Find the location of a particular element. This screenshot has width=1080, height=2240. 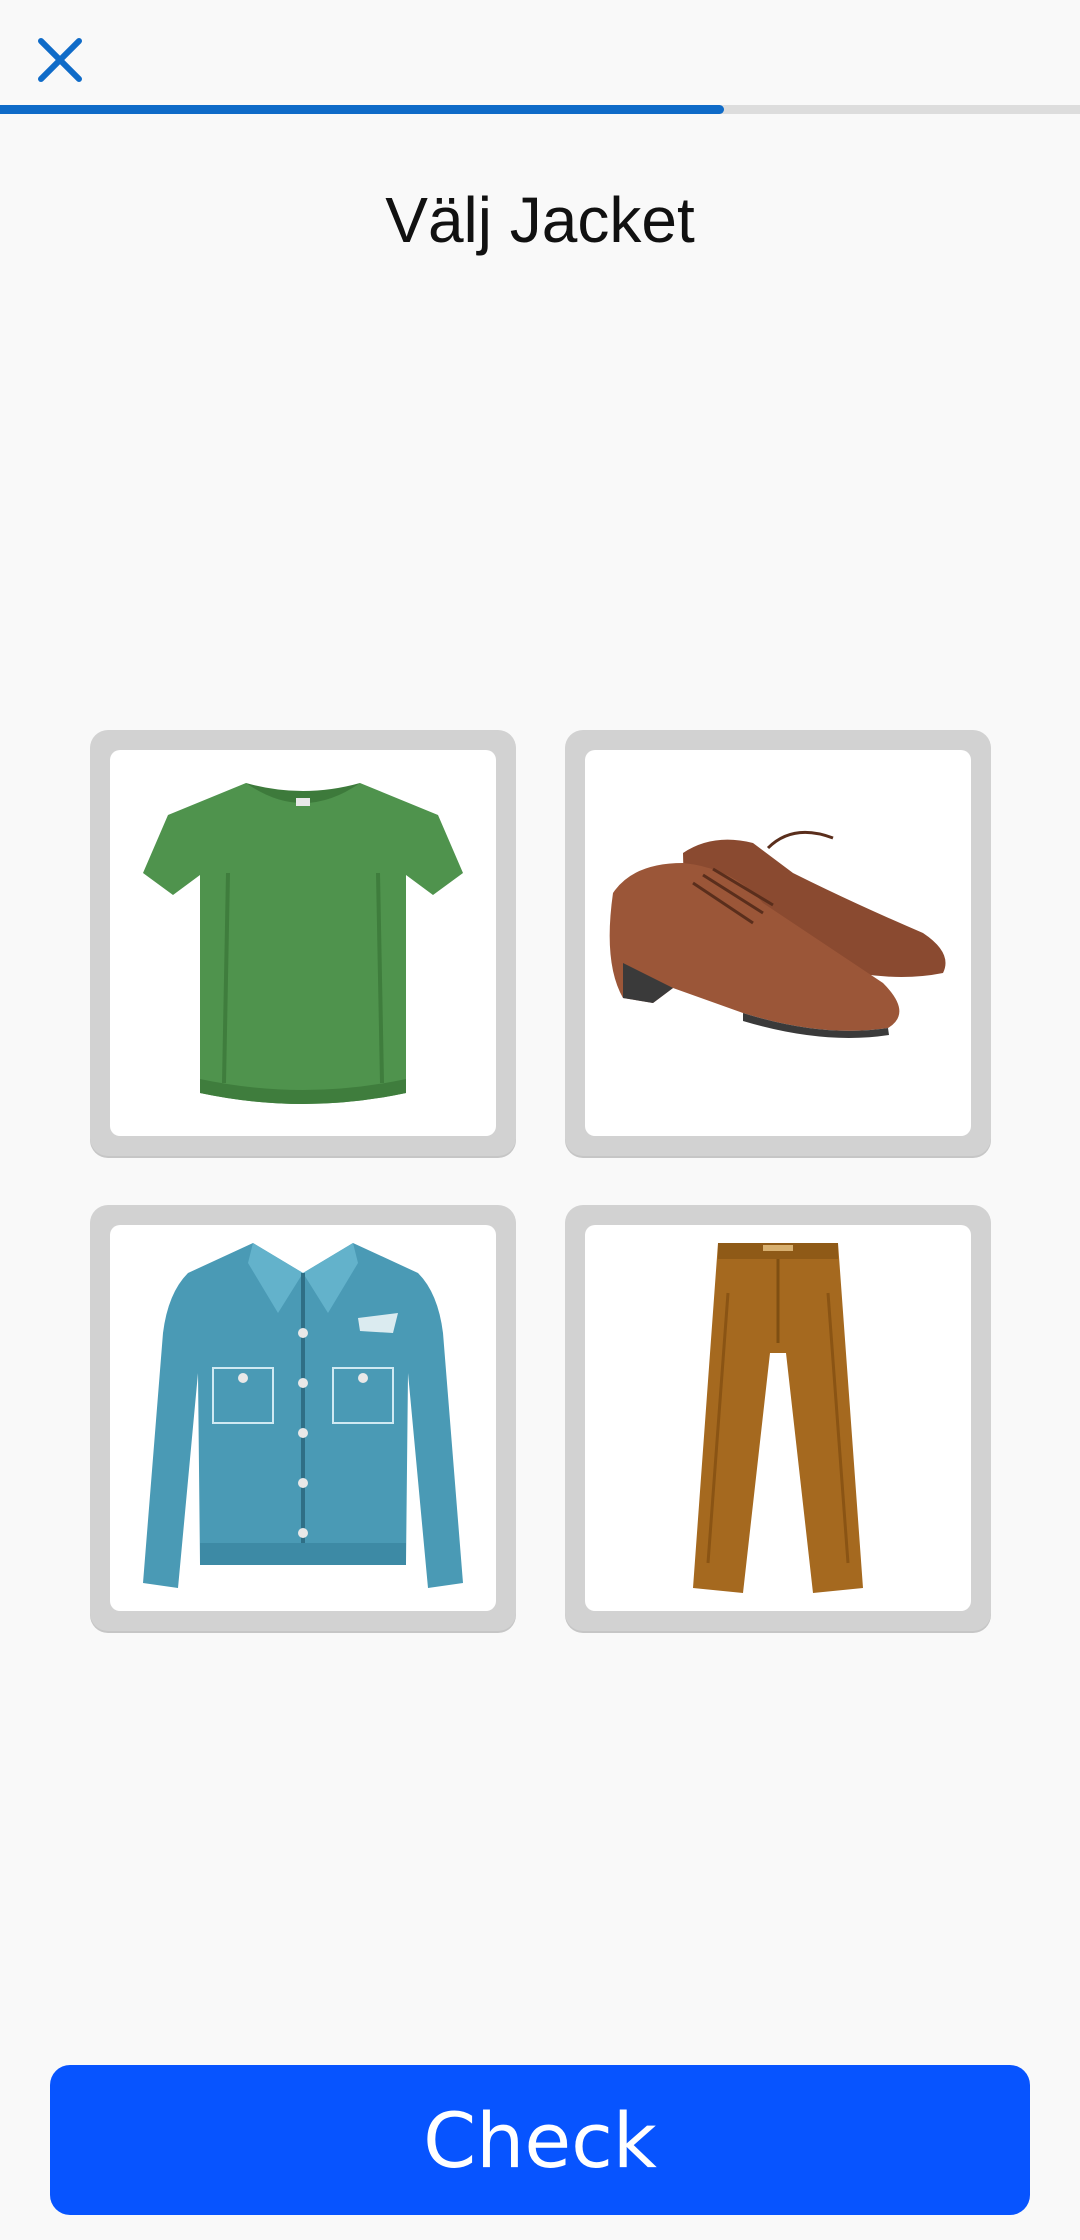

option-card-shoes is located at coordinates (778, 943).